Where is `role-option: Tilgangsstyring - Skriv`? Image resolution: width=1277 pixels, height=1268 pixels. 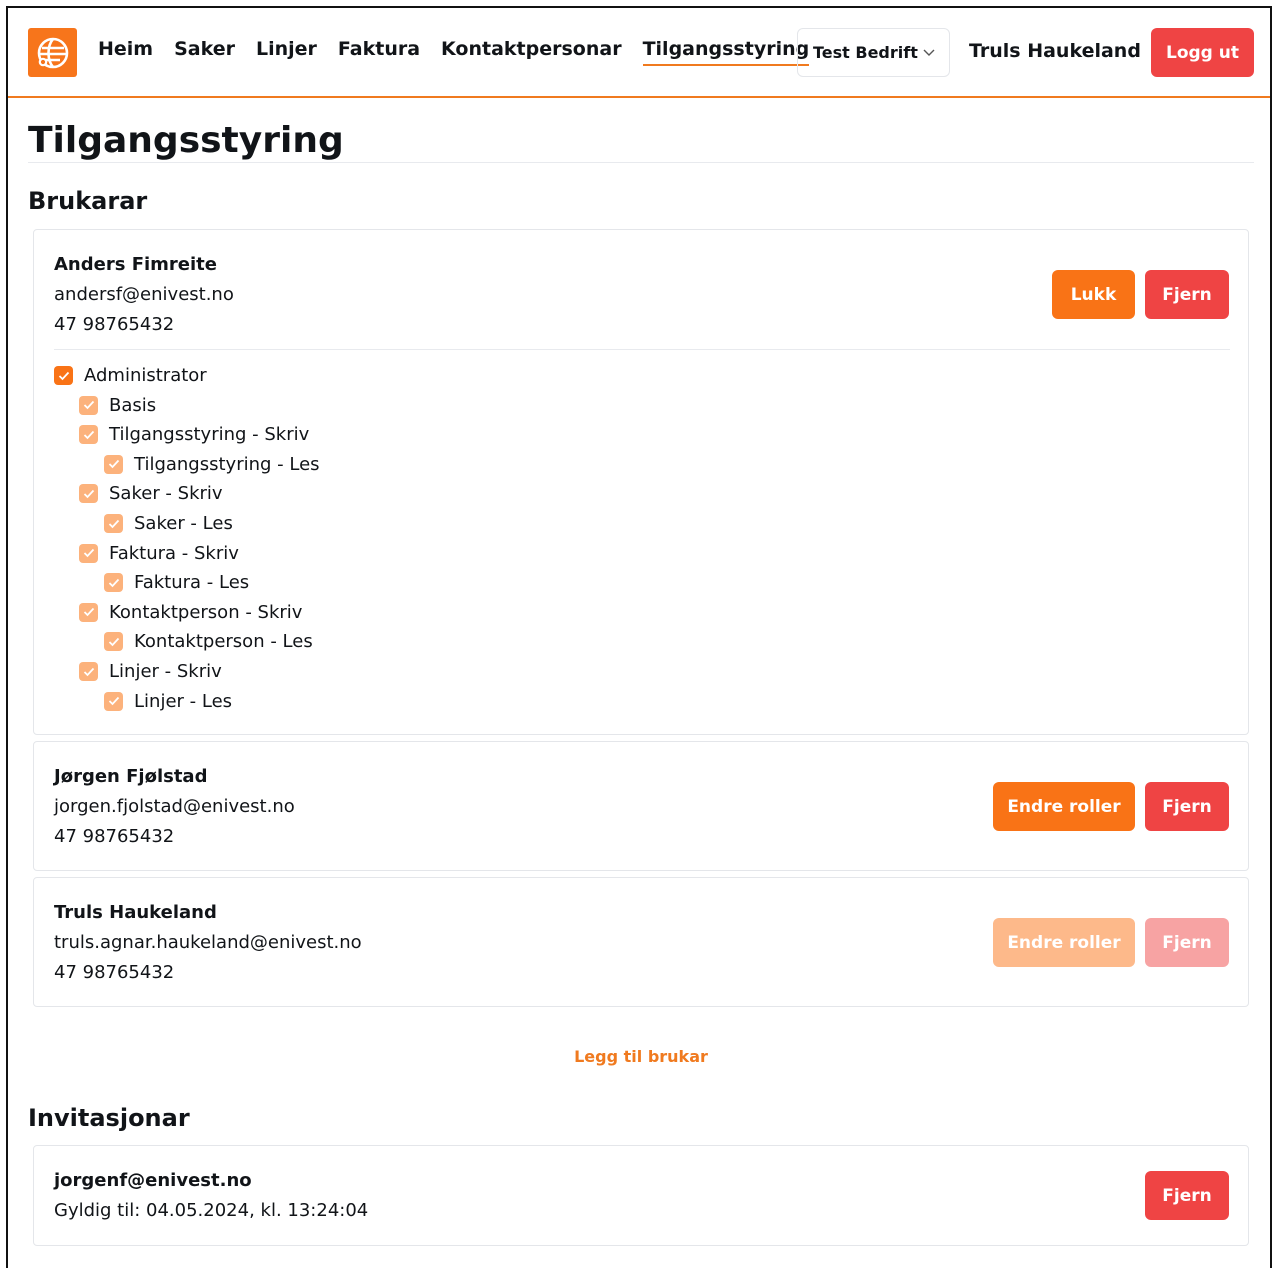
role-option: Tilgangsstyring - Skriv is located at coordinates (194, 434).